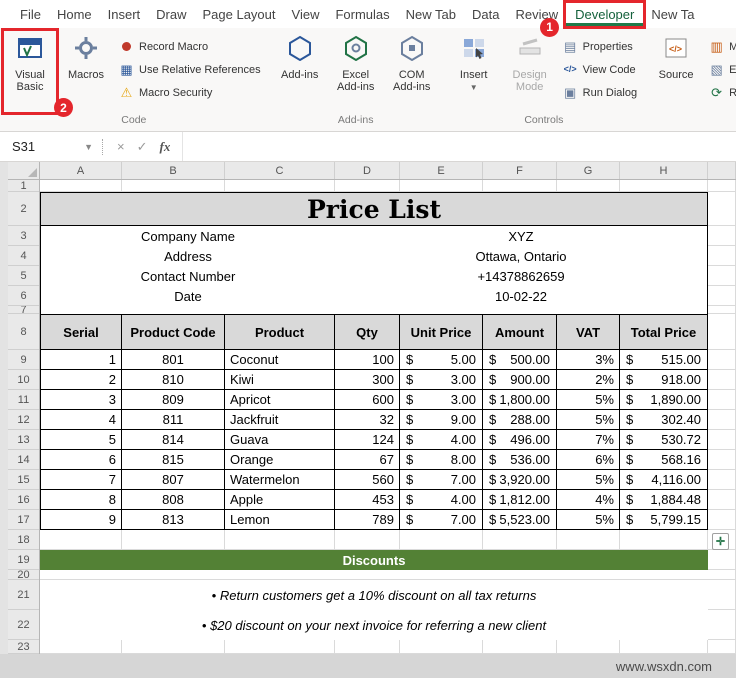 The image size is (736, 678). Describe the element at coordinates (173, 480) in the screenshot. I see `cell-product-code: 807` at that location.